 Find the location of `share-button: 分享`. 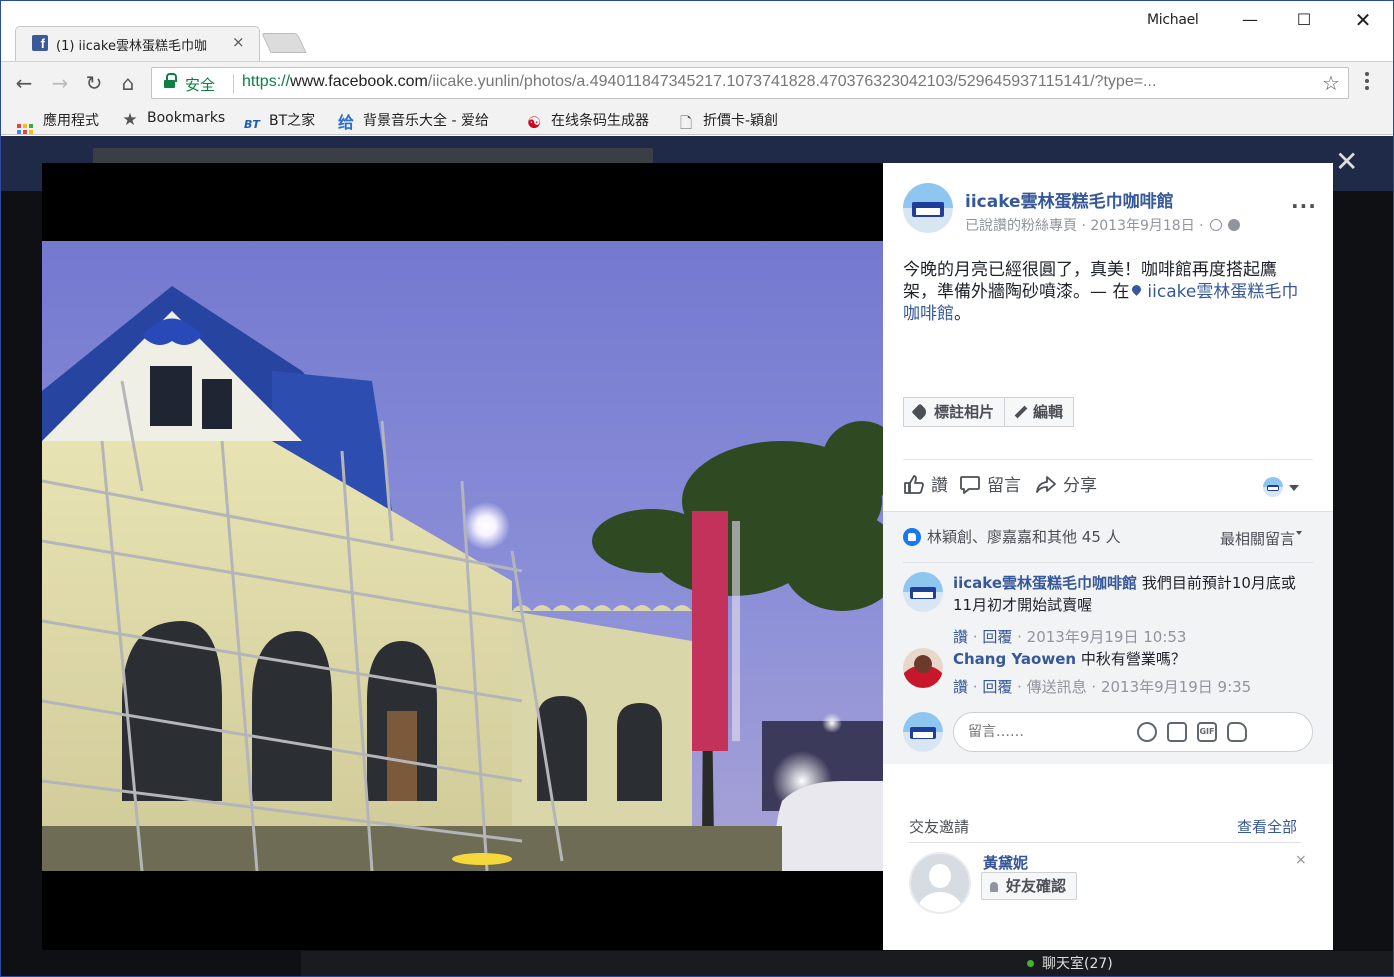

share-button: 分享 is located at coordinates (1066, 486).